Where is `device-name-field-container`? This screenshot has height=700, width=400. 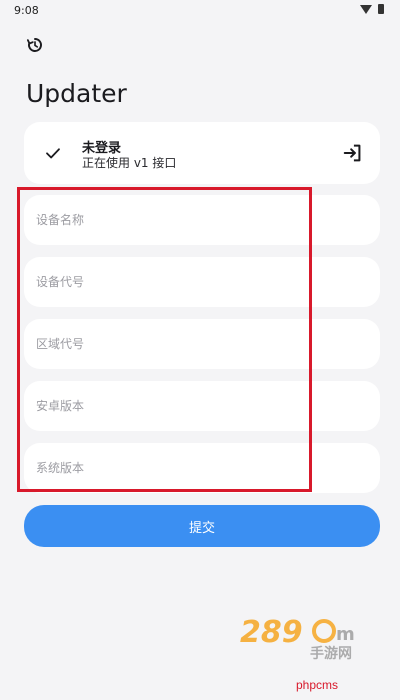 device-name-field-container is located at coordinates (202, 220).